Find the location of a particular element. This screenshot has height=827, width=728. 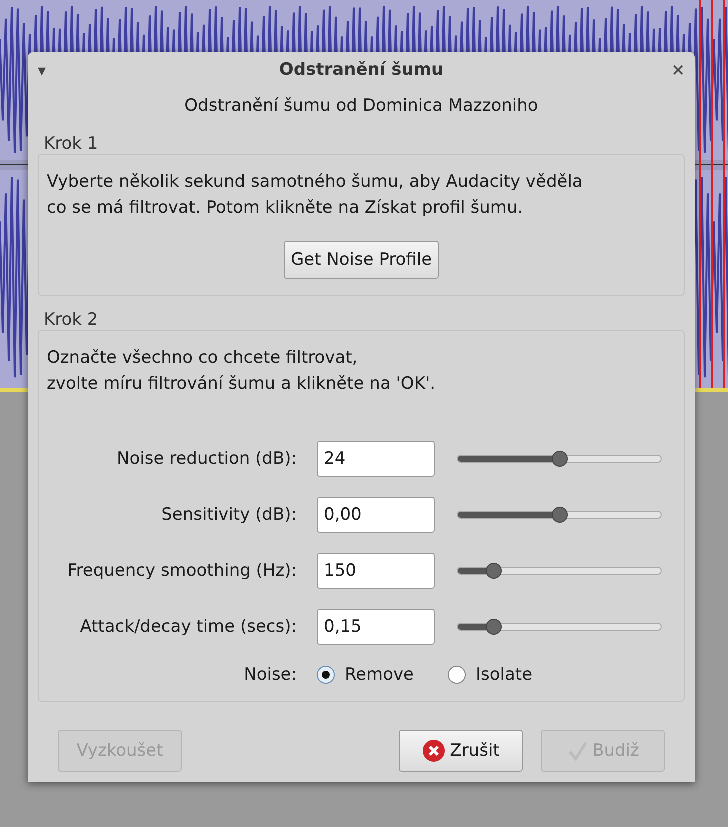

close-icon is located at coordinates (434, 751).